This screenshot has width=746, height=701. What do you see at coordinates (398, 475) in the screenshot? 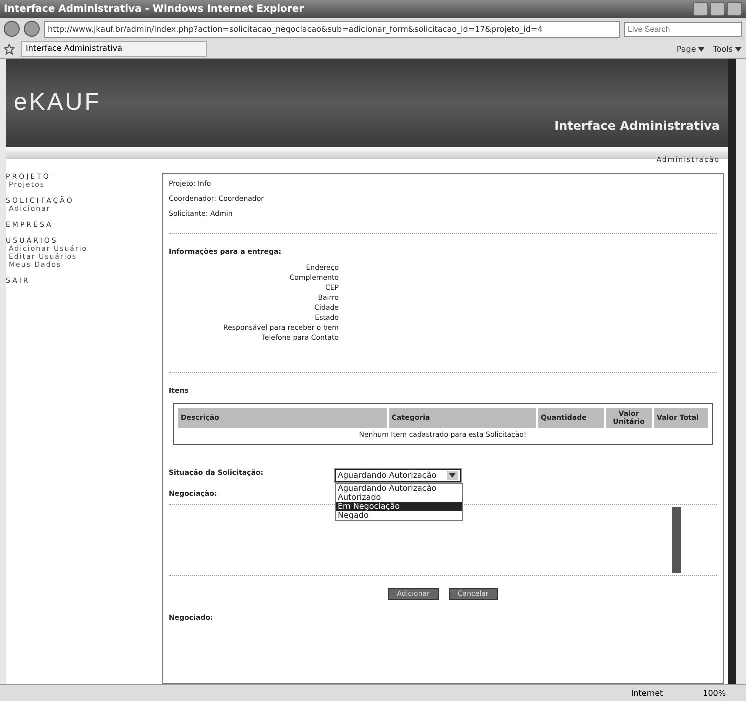
I see `status-dropdown: Aguardando Autorização` at bounding box center [398, 475].